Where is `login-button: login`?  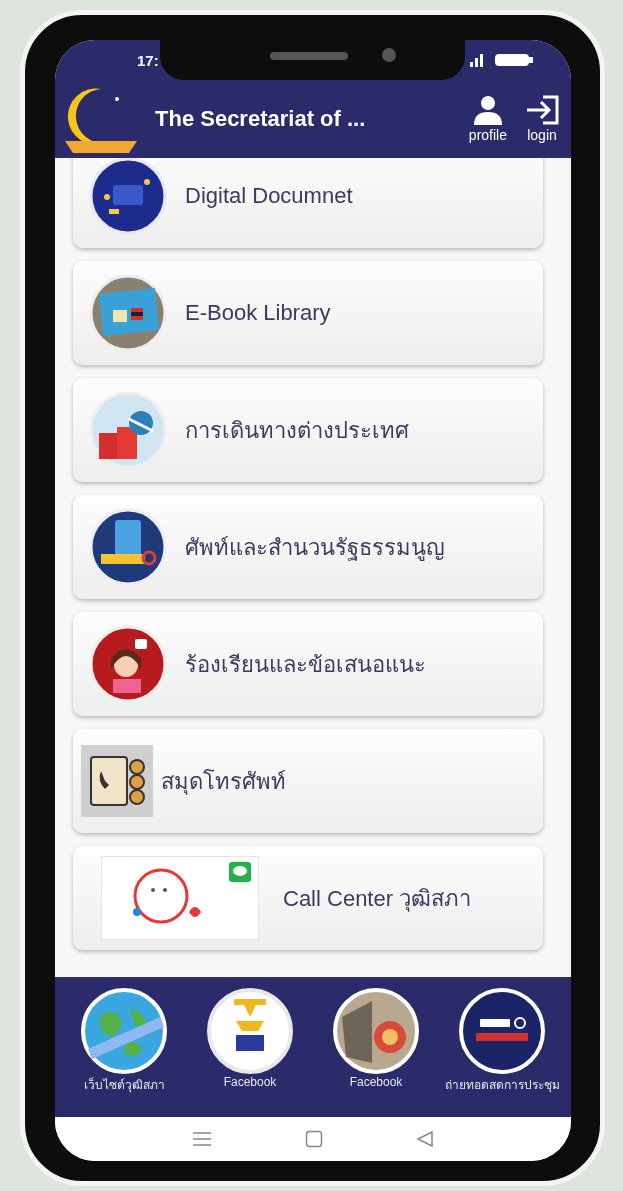 login-button: login is located at coordinates (542, 119).